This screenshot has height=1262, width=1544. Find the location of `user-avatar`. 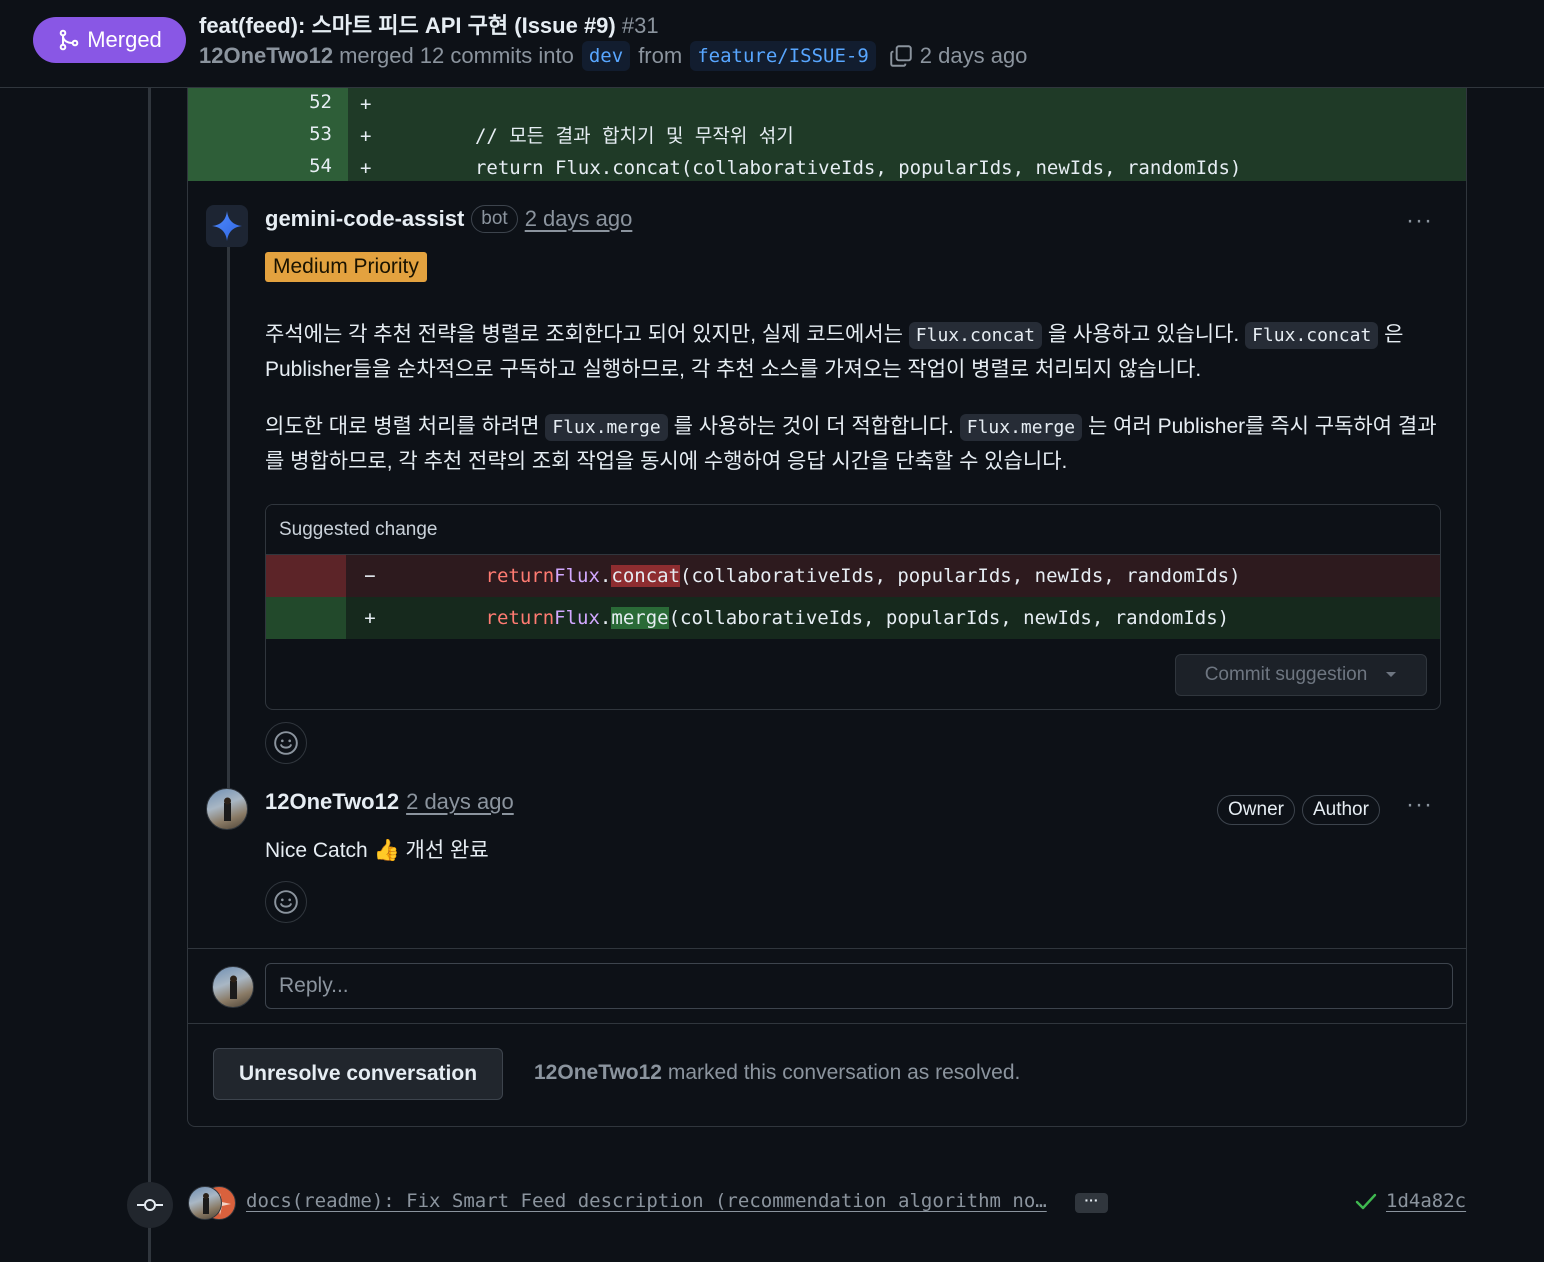

user-avatar is located at coordinates (227, 809).